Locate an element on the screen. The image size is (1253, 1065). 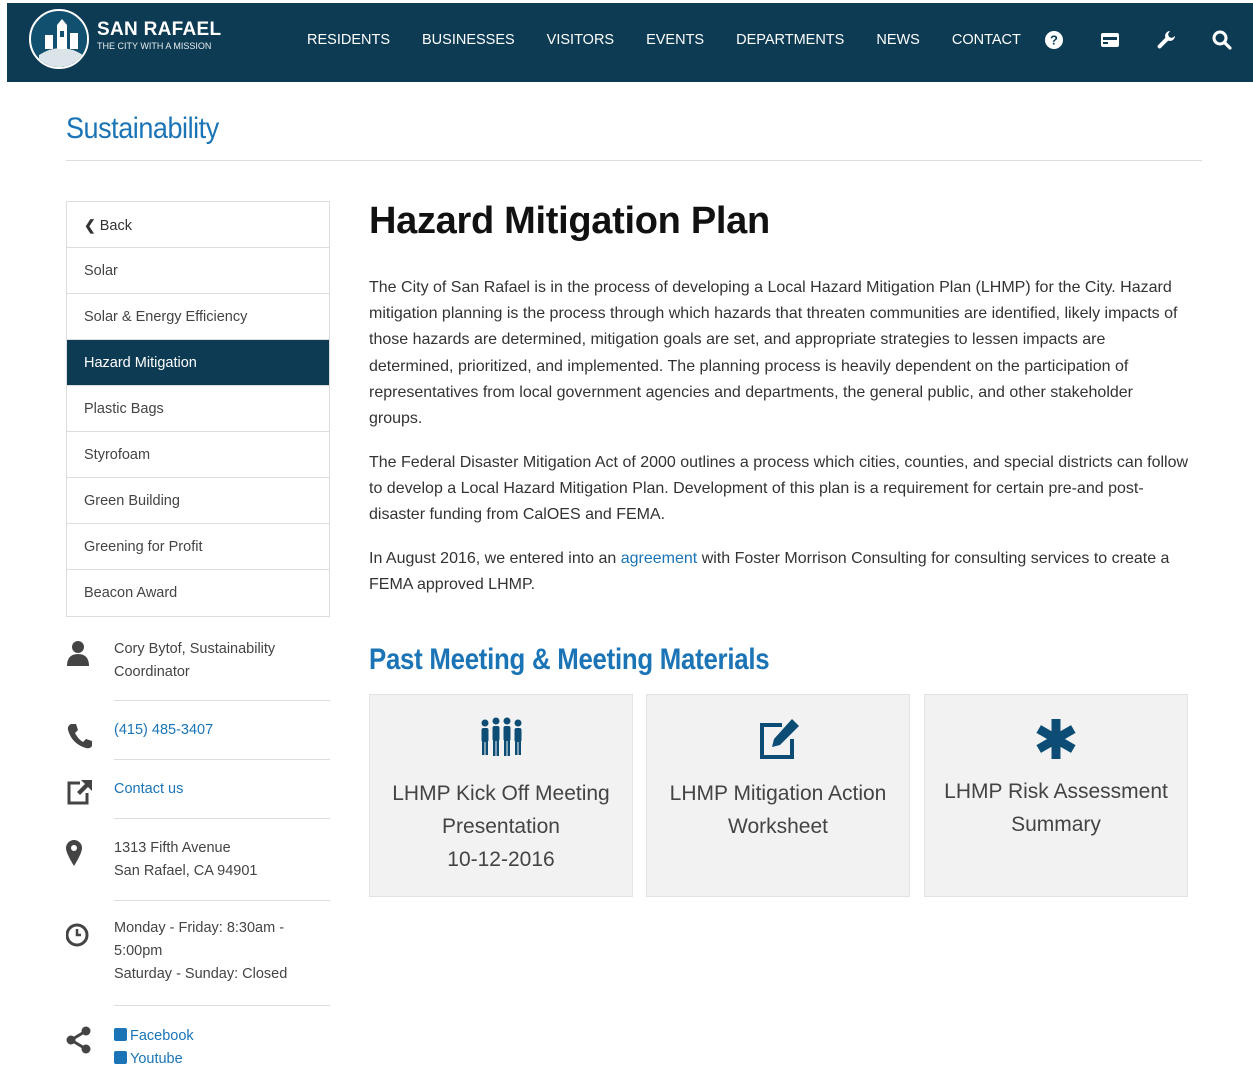
help-icon: ? is located at coordinates (1054, 40).